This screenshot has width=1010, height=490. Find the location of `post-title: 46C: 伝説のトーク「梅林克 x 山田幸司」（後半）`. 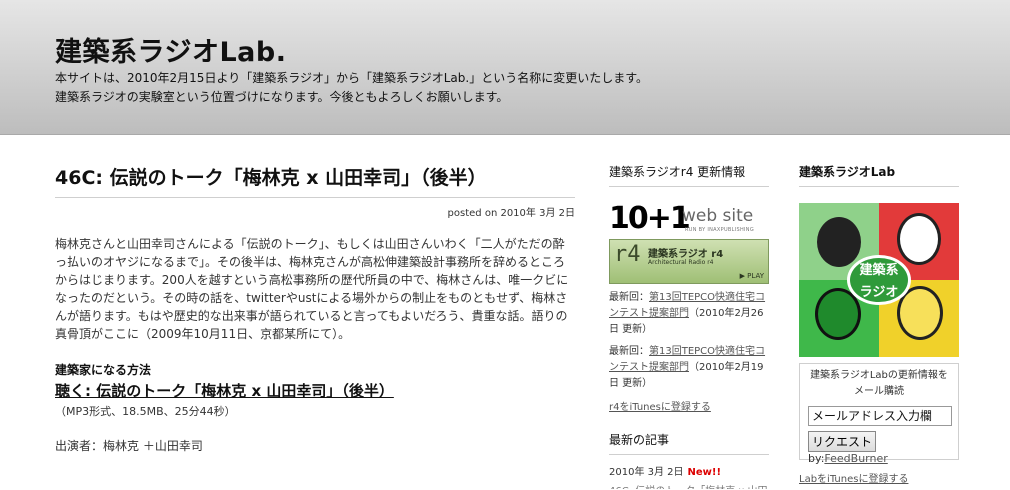

post-title: 46C: 伝説のトーク「梅林克 x 山田幸司」（後半） is located at coordinates (315, 180).